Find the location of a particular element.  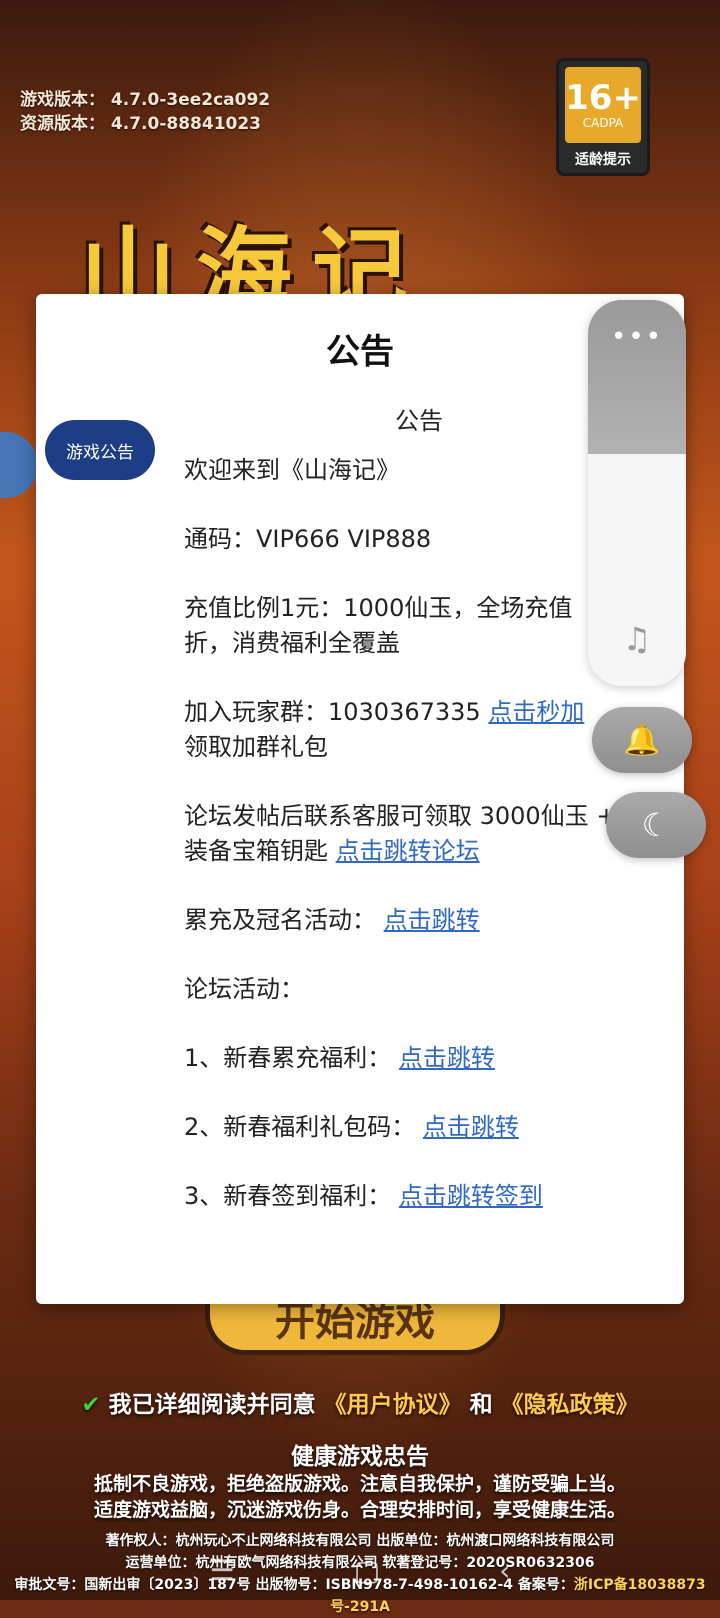

age-rating: 16+ is located at coordinates (603, 98).